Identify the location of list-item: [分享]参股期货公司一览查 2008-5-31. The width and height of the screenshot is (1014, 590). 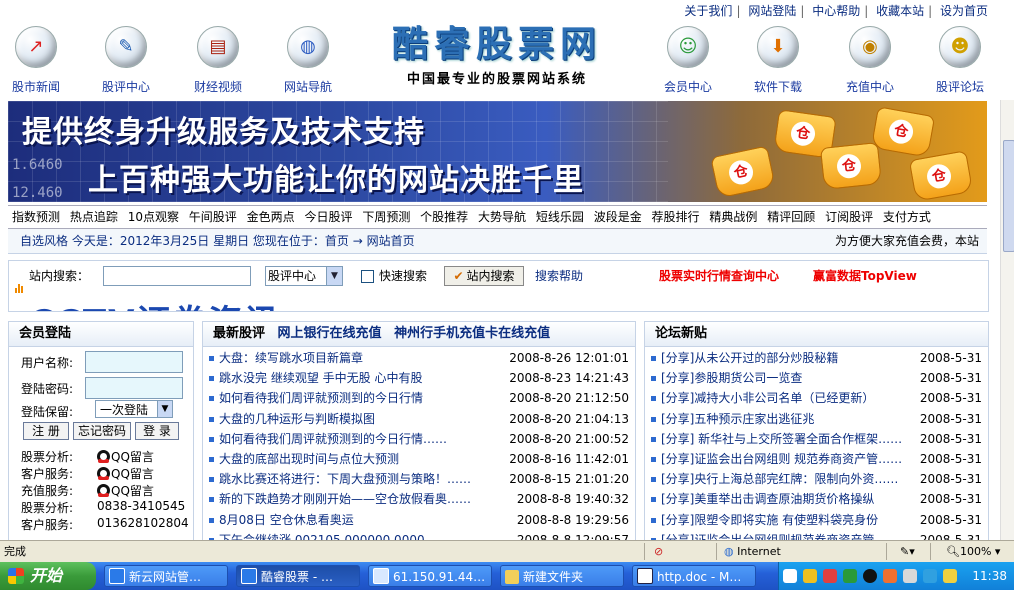
(816, 378).